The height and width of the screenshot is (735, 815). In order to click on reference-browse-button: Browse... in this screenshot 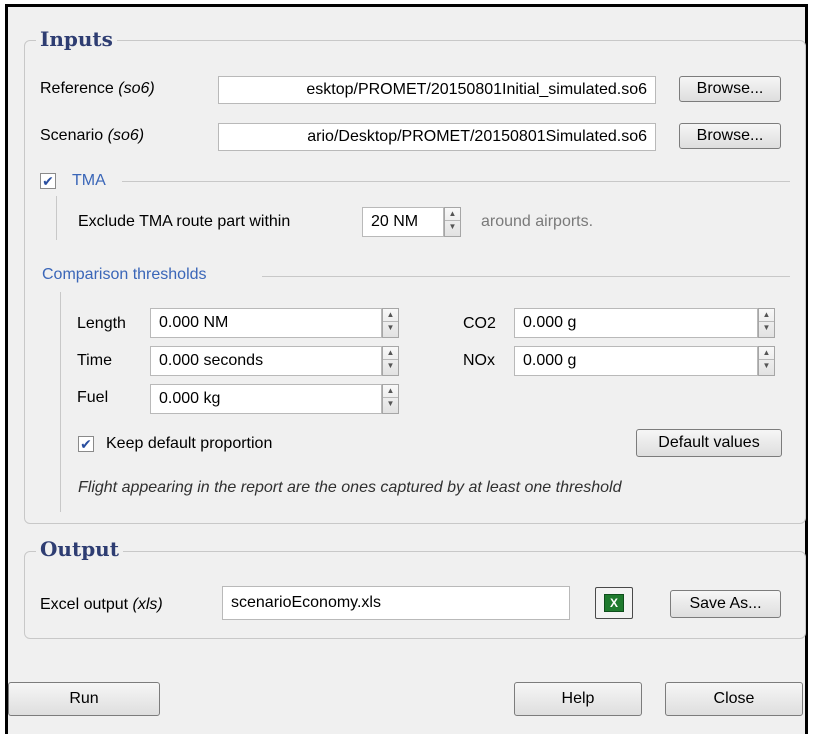, I will do `click(730, 89)`.